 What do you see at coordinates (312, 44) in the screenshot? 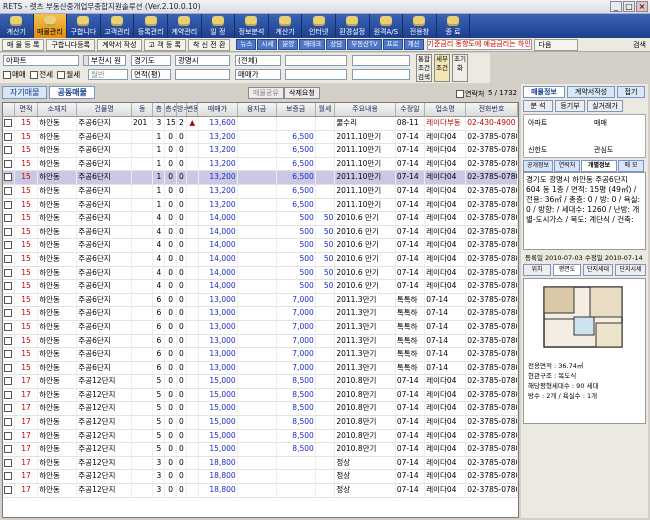
I see `investment-link: 재테크` at bounding box center [312, 44].